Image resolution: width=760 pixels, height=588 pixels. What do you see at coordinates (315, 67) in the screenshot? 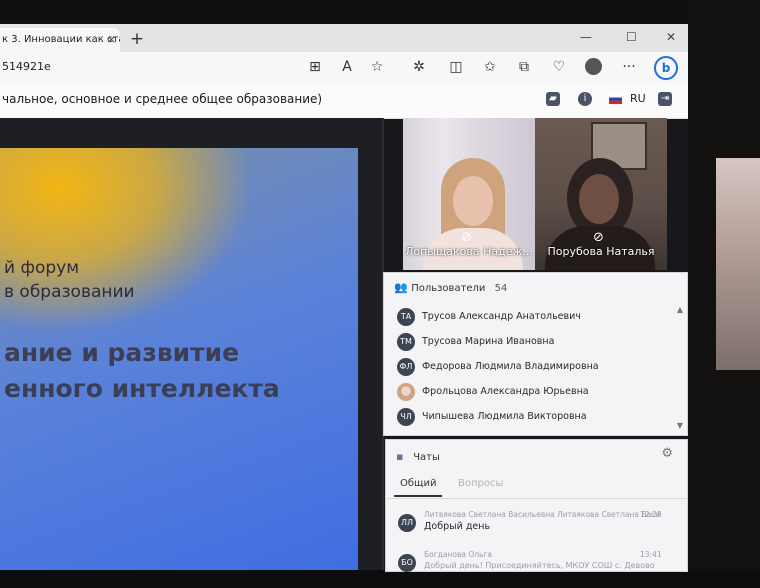
I see `app-grid-icon: ⊞` at bounding box center [315, 67].